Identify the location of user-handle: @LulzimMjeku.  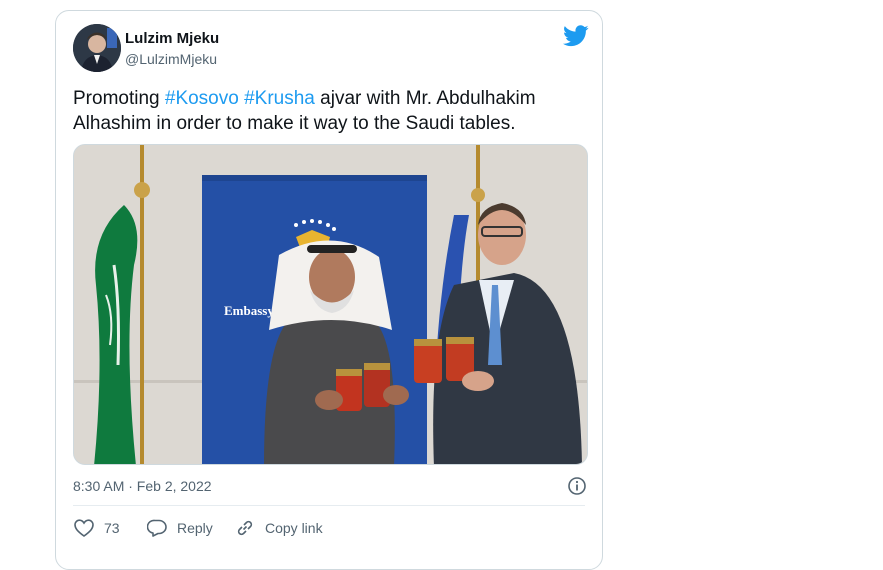
(171, 59).